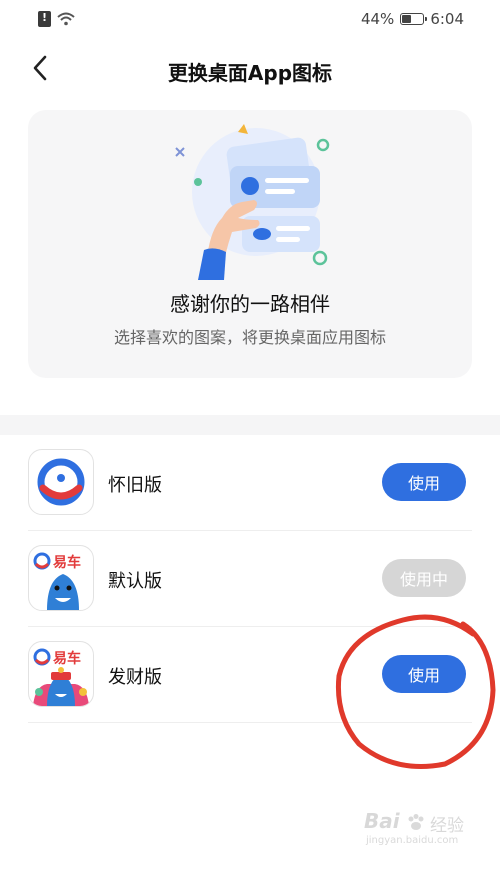  Describe the element at coordinates (382, 821) in the screenshot. I see `watermark-logo: Bai` at that location.